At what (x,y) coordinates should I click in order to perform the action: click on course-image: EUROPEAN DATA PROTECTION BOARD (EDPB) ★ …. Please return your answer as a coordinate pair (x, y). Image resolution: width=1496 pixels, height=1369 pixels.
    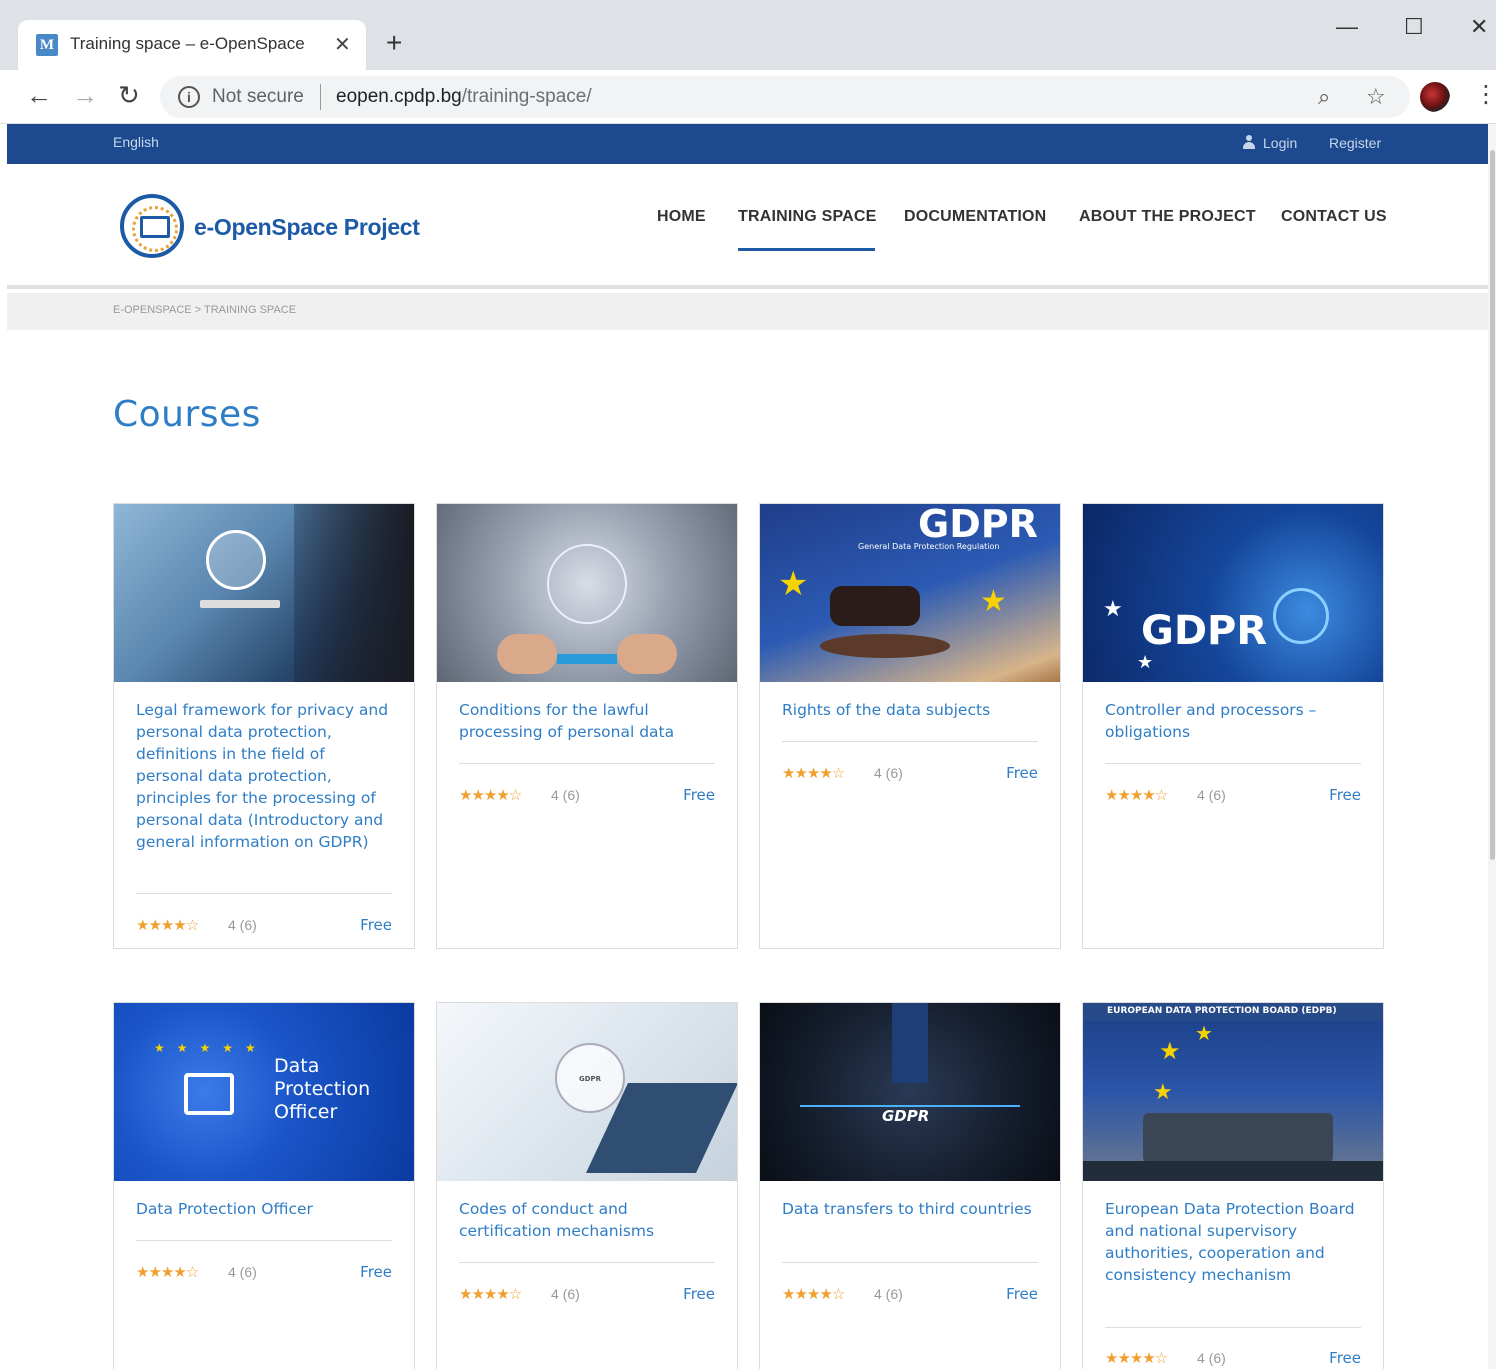
    Looking at the image, I should click on (1233, 1092).